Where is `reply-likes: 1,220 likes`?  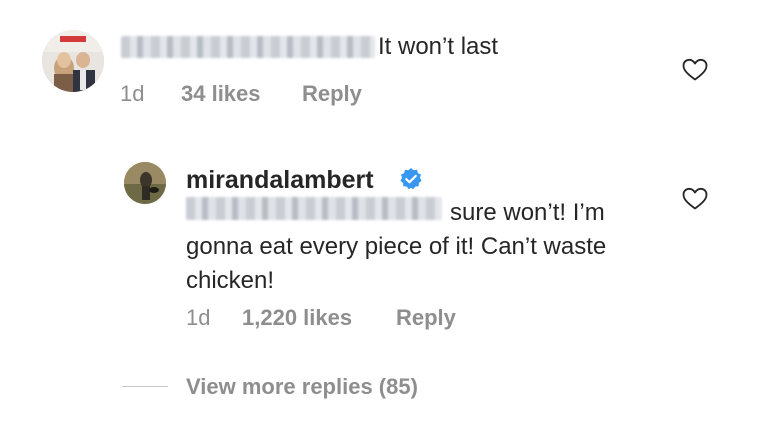 reply-likes: 1,220 likes is located at coordinates (297, 318).